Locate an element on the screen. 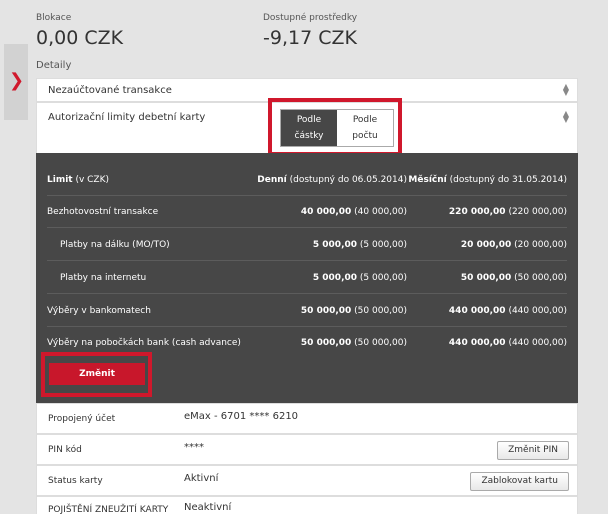  pin-label: PIN kód is located at coordinates (65, 450).